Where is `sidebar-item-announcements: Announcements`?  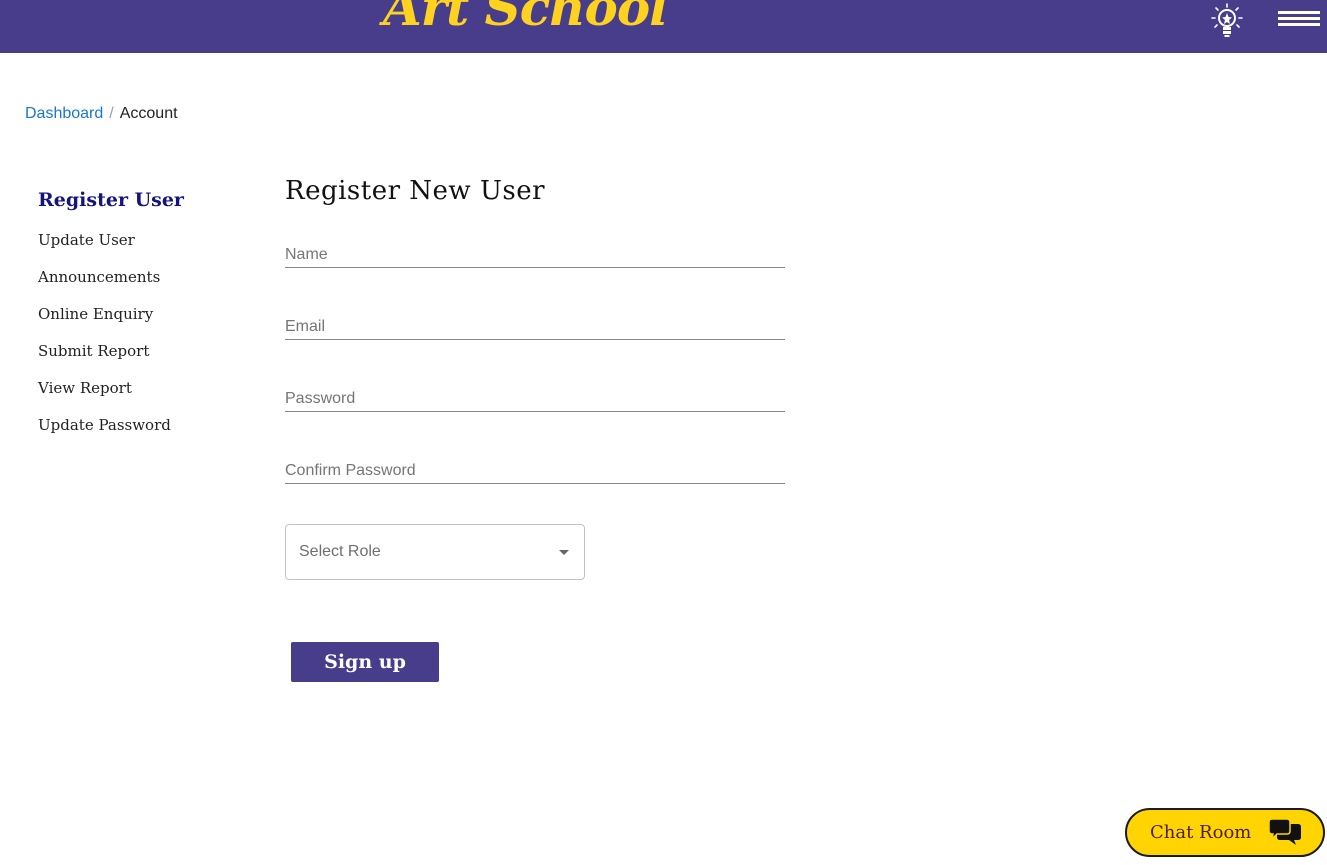
sidebar-item-announcements: Announcements is located at coordinates (138, 277).